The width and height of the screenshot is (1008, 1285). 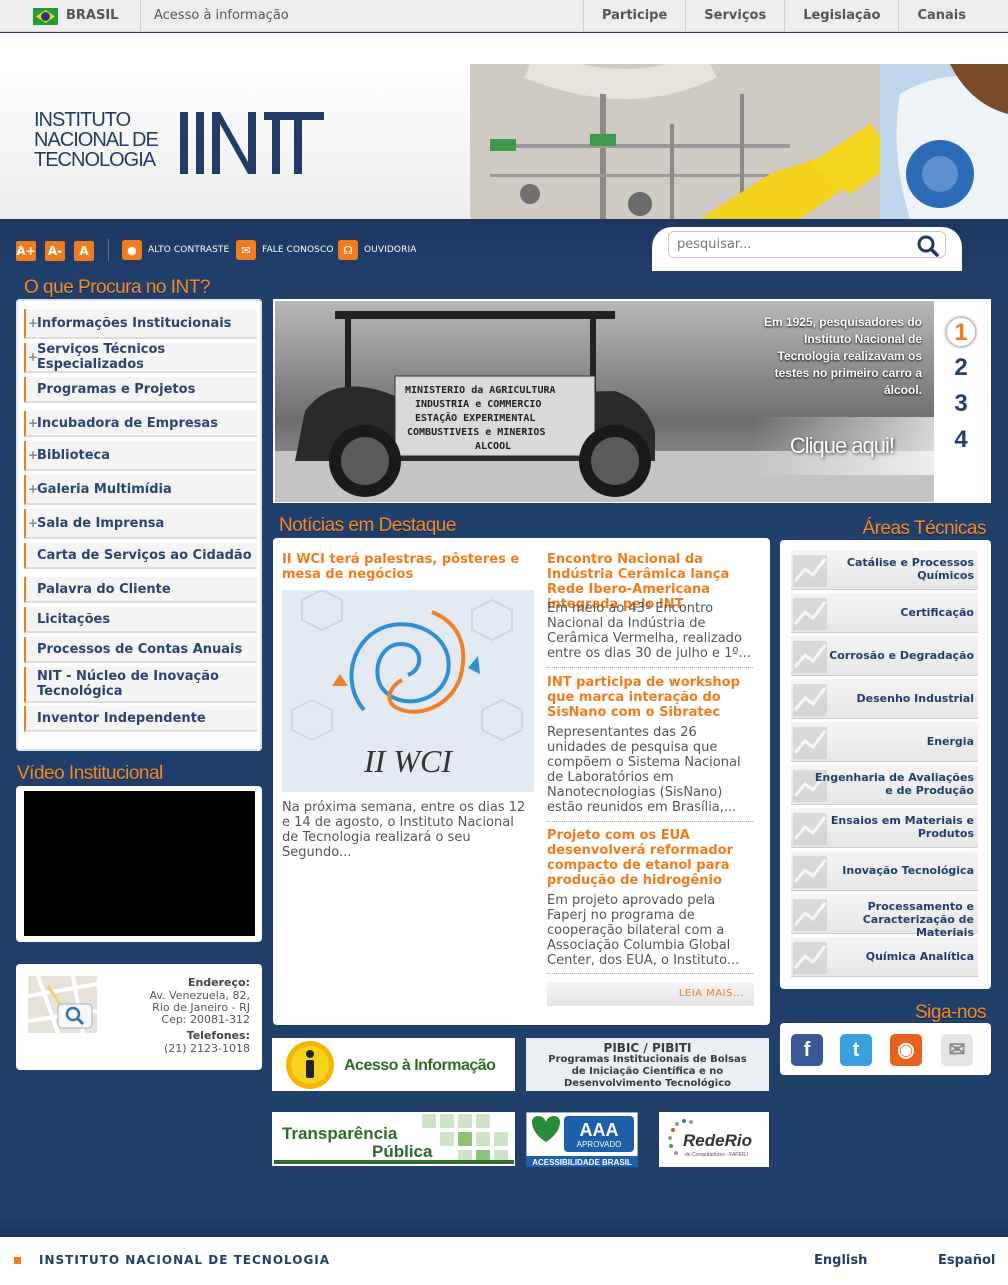 I want to click on font-reset-button: A, so click(x=84, y=251).